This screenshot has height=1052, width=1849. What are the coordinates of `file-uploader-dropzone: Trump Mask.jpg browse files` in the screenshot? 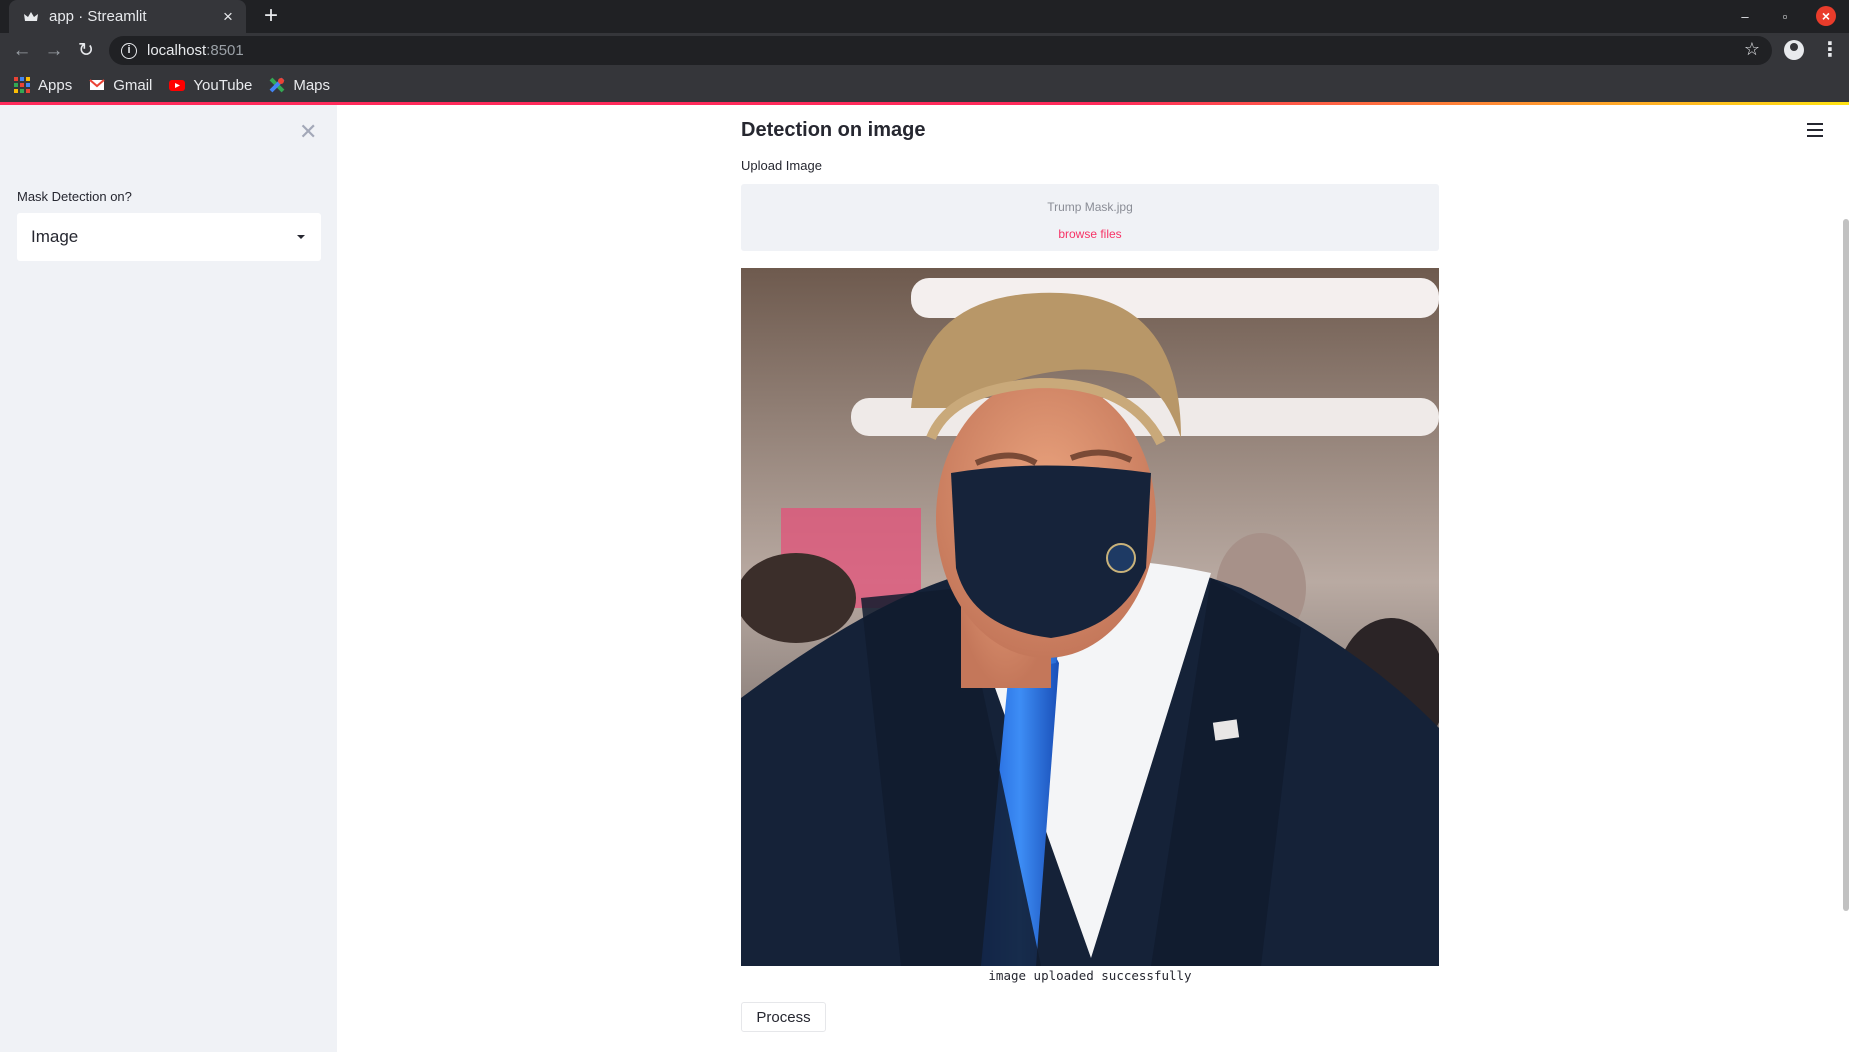 It's located at (1090, 217).